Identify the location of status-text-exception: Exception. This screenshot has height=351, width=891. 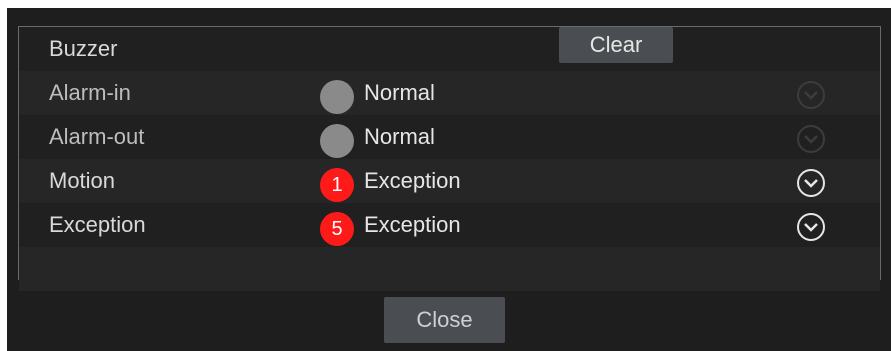
(412, 224).